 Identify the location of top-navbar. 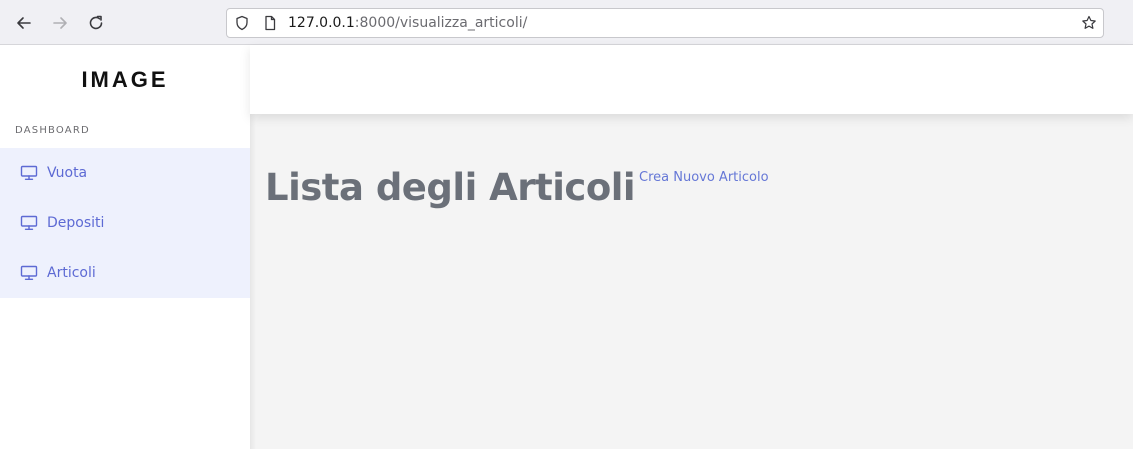
(691, 79).